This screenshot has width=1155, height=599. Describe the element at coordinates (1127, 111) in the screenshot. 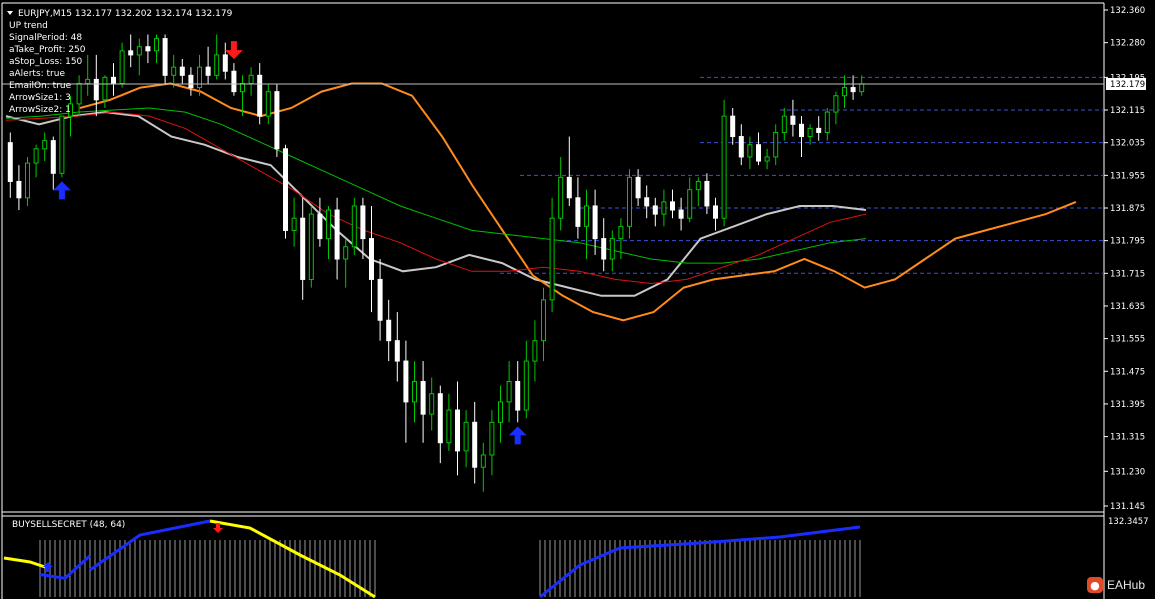

I see `price-axis-label: 132.115` at that location.